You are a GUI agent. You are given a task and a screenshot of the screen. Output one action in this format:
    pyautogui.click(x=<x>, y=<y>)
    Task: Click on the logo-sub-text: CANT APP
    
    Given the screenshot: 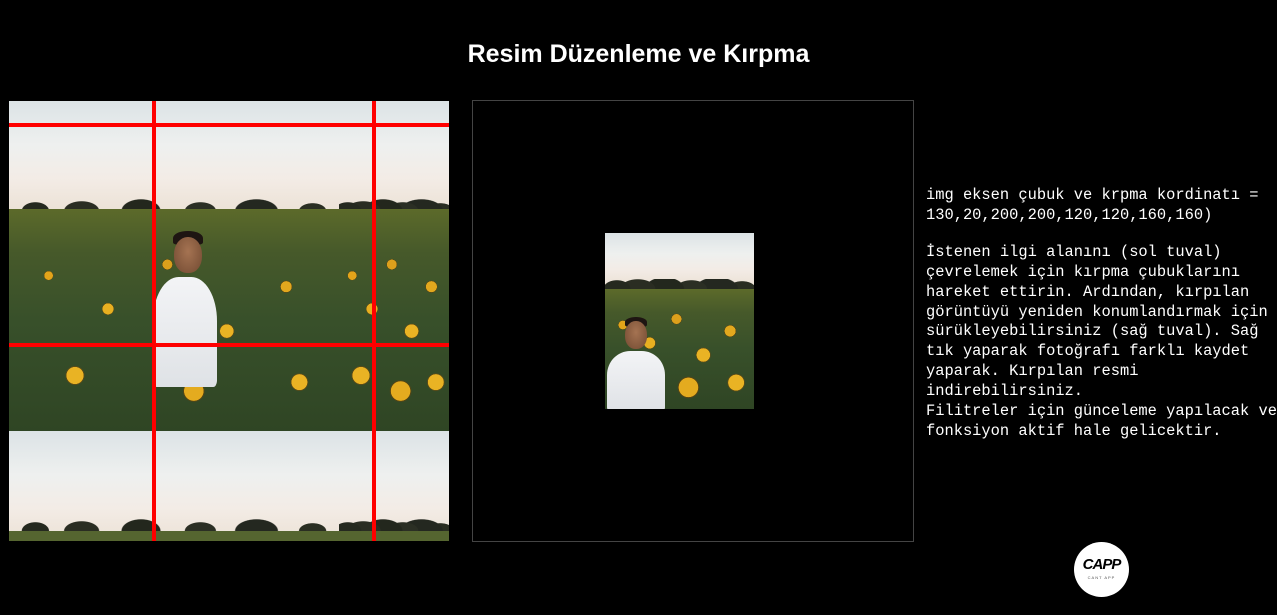 What is the action you would take?
    pyautogui.click(x=1101, y=577)
    